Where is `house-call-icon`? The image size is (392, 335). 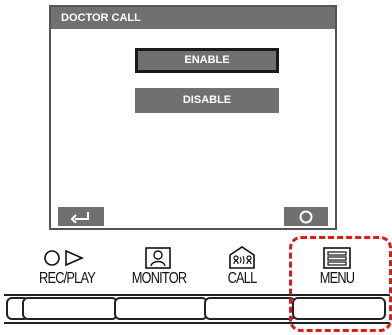
house-call-icon is located at coordinates (242, 257).